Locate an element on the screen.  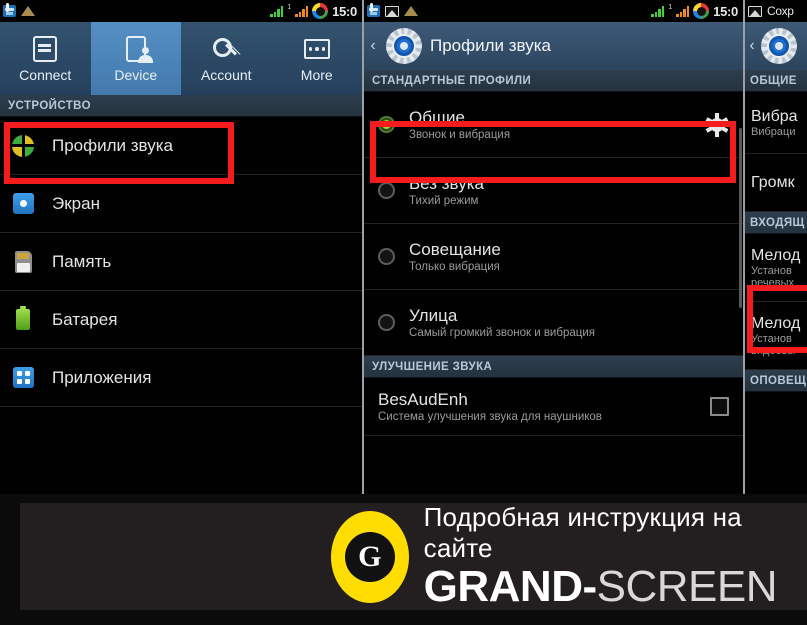
ringtone-subtitle-2: речевых is located at coordinates (772, 282).